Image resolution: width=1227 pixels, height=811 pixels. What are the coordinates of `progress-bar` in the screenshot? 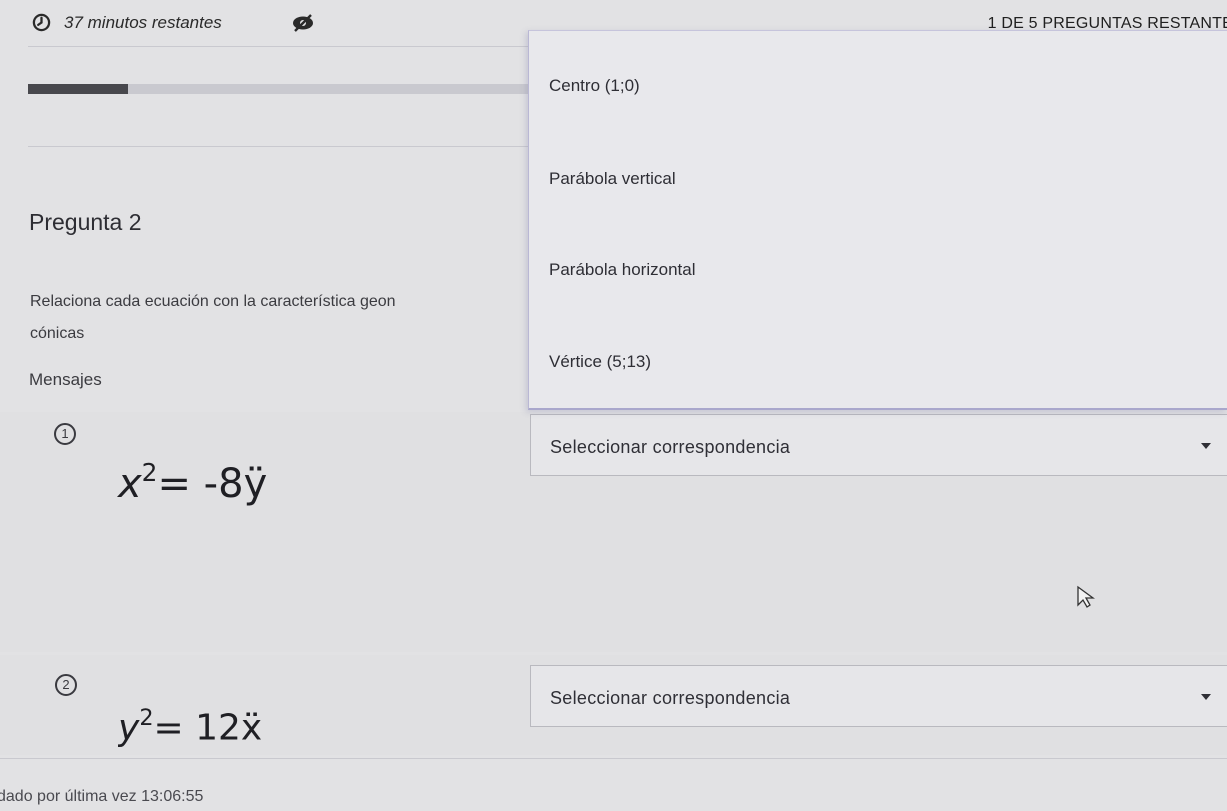 It's located at (278, 89).